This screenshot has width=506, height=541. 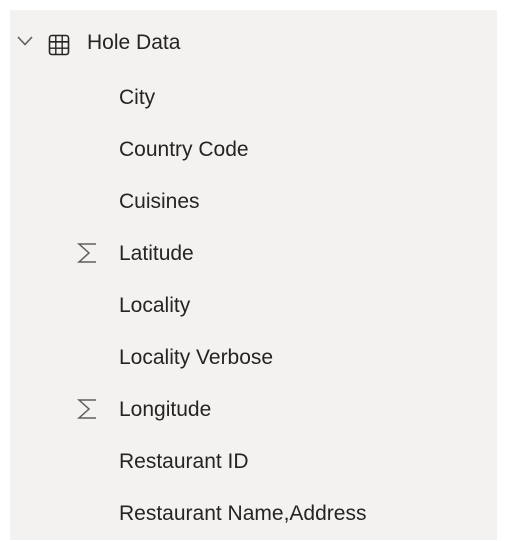 What do you see at coordinates (59, 45) in the screenshot?
I see `table-icon` at bounding box center [59, 45].